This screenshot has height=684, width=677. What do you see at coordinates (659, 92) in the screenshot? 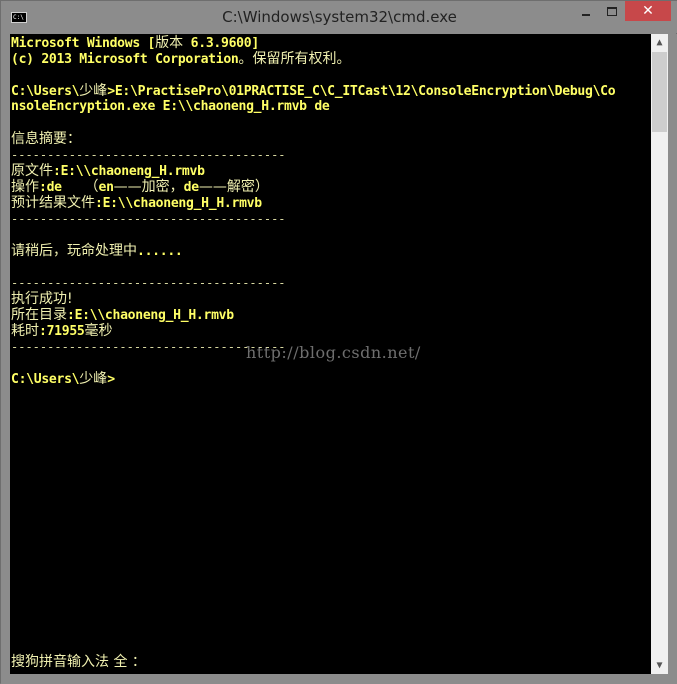
I see `scrollbar-thumb` at bounding box center [659, 92].